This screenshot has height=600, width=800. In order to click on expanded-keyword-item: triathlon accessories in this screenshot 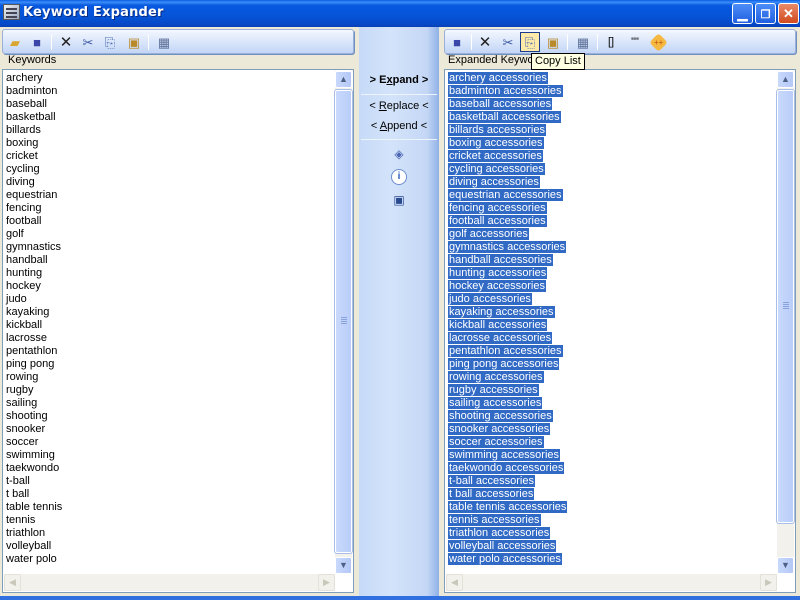, I will do `click(507, 533)`.